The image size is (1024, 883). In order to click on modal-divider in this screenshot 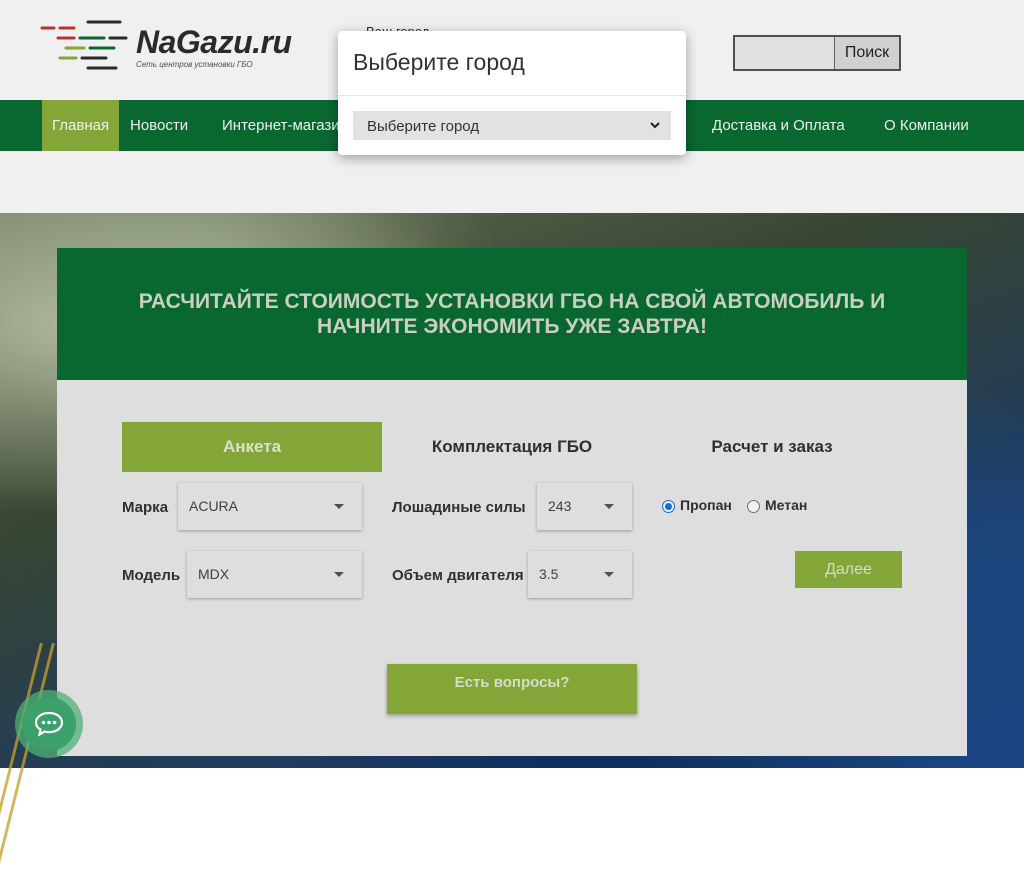, I will do `click(512, 95)`.